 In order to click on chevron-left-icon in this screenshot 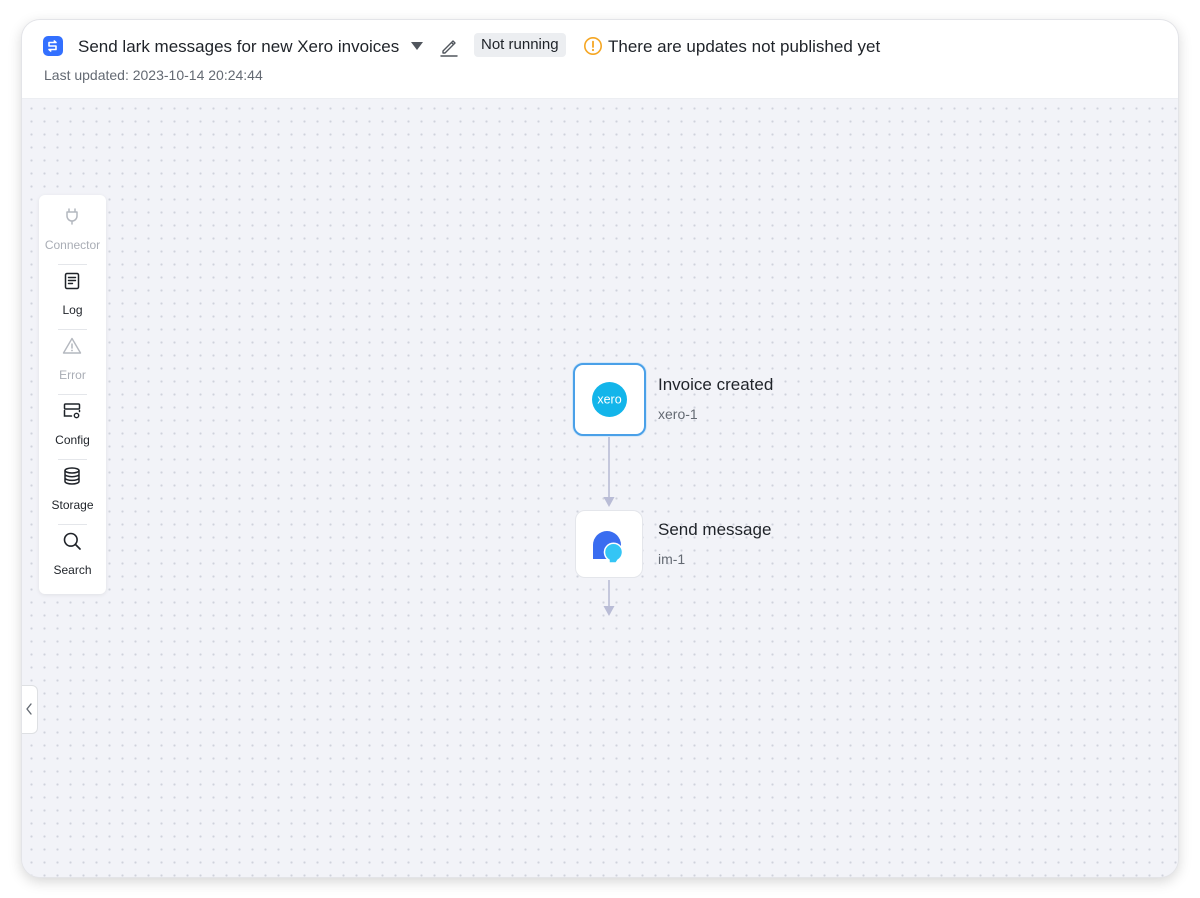, I will do `click(29, 709)`.